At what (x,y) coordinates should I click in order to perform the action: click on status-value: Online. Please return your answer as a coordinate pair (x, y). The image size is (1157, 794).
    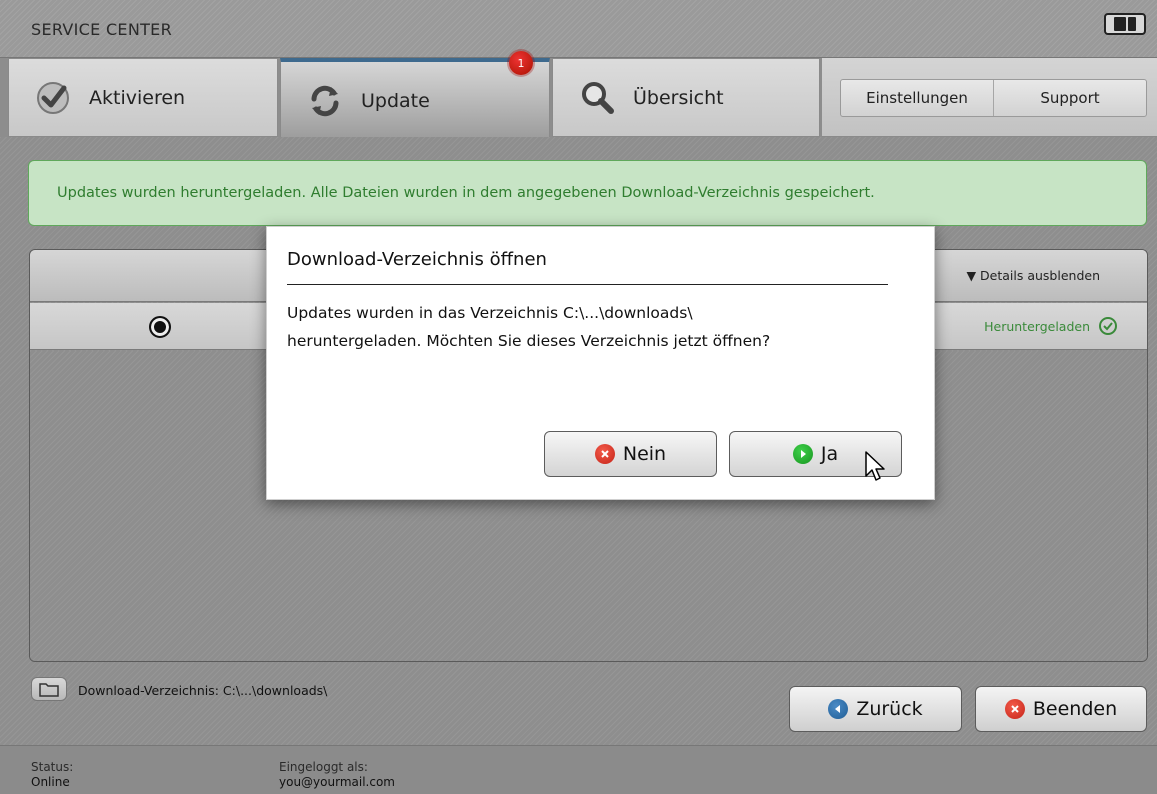
    Looking at the image, I should click on (50, 782).